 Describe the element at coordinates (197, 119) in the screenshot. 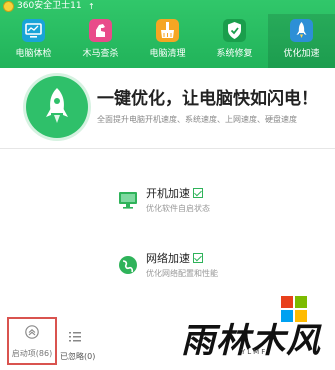

I see `hero-subtitle: 全面提升电脑开机速度、系统速度、上网速度、硬盘速度` at that location.